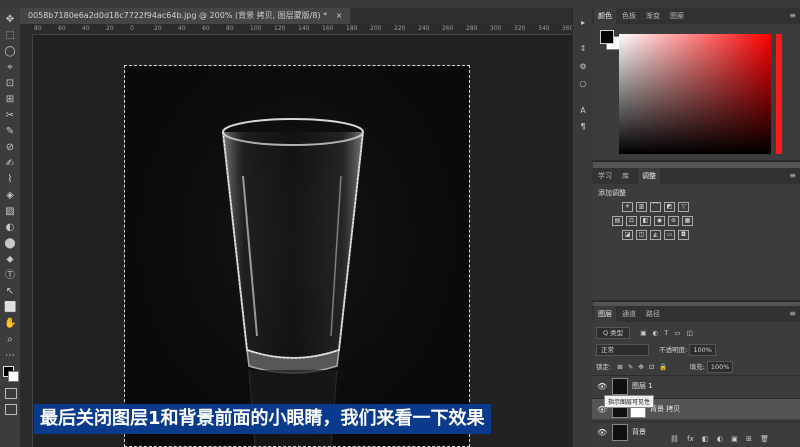  I want to click on path-select-tool-icon: ↖, so click(10, 292).